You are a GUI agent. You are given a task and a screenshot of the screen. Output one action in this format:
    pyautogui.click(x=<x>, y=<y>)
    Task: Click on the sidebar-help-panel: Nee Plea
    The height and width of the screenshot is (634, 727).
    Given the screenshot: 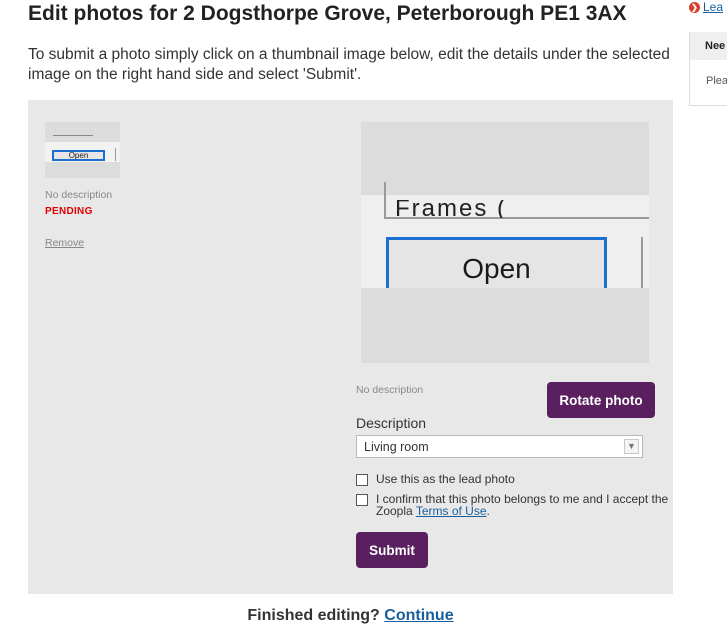 What is the action you would take?
    pyautogui.click(x=708, y=69)
    